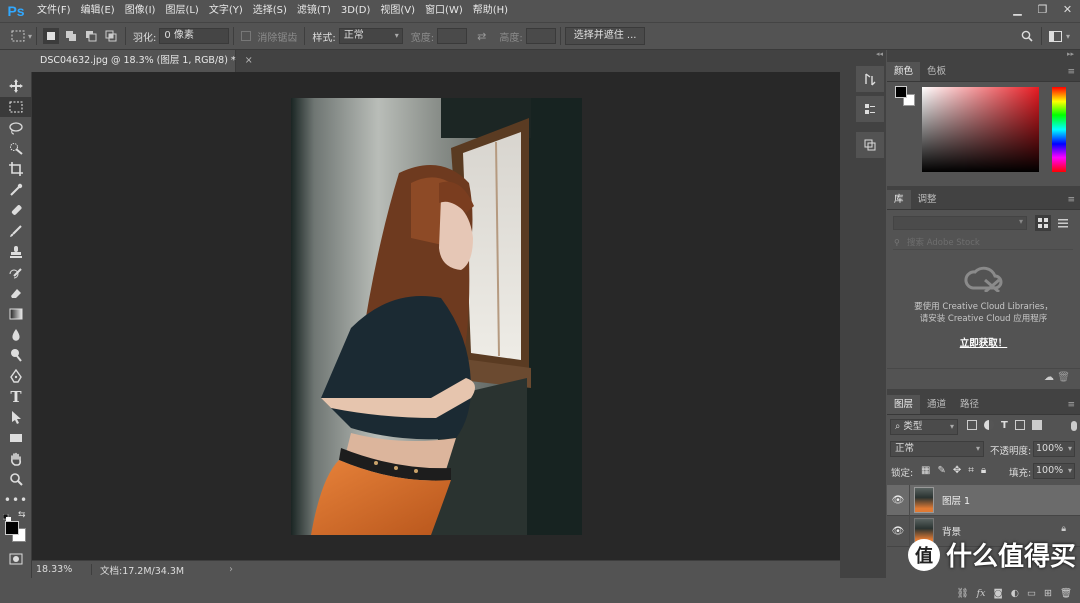  I want to click on menu-item: 3D(D), so click(356, 11).